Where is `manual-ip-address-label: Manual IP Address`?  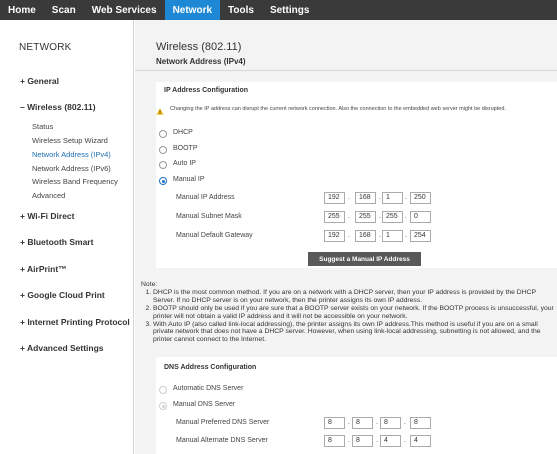 manual-ip-address-label: Manual IP Address is located at coordinates (205, 197).